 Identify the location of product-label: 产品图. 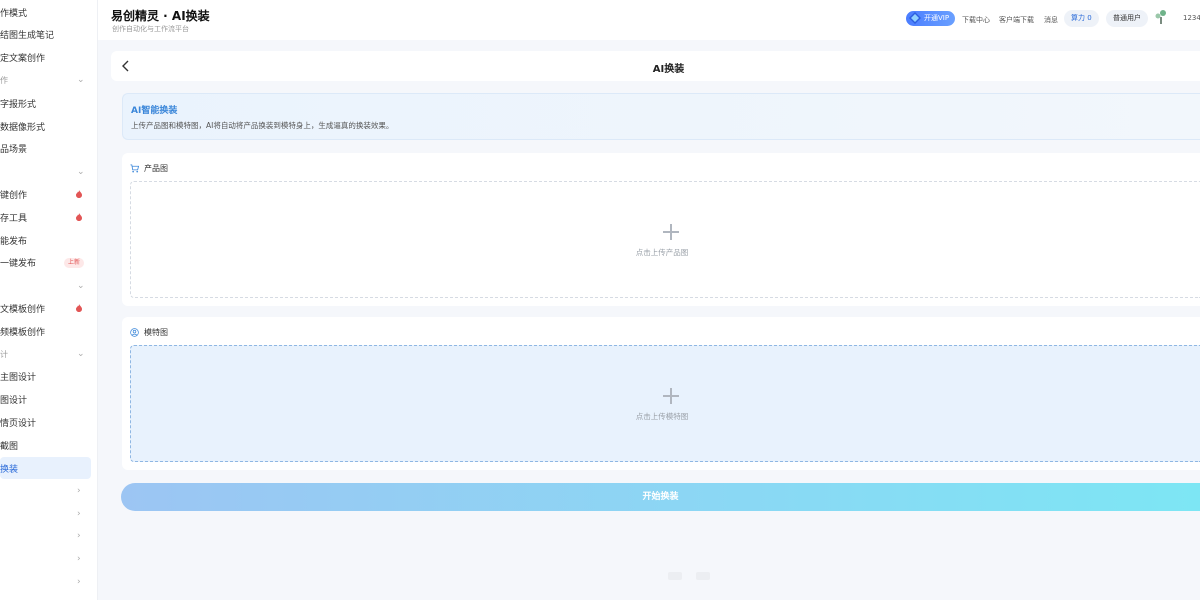
(156, 168).